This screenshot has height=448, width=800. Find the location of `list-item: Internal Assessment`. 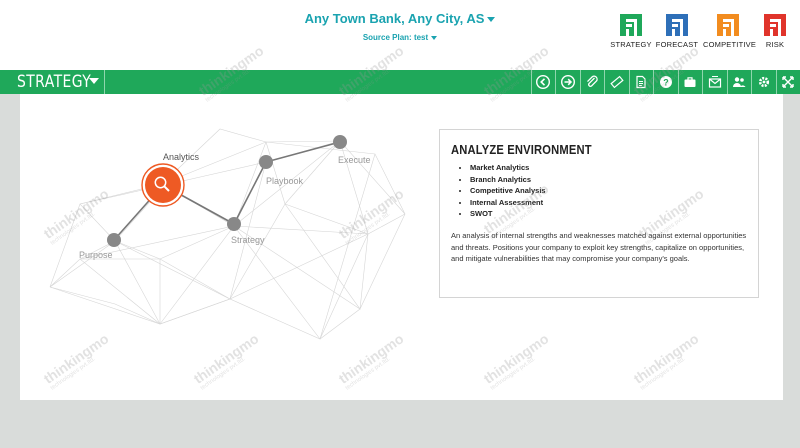

list-item: Internal Assessment is located at coordinates (508, 203).